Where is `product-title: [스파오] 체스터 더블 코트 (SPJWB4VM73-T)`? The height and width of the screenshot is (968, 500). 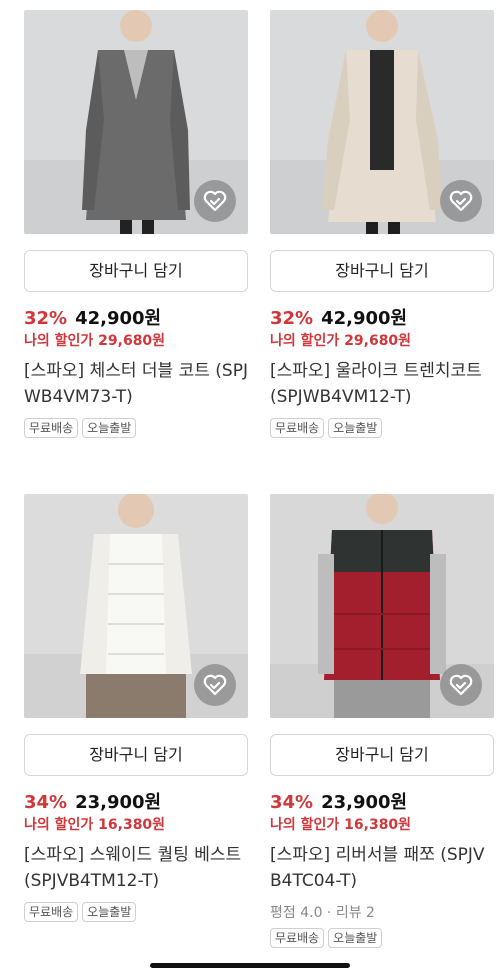 product-title: [스파오] 체스터 더블 코트 (SPJWB4VM73-T) is located at coordinates (136, 384).